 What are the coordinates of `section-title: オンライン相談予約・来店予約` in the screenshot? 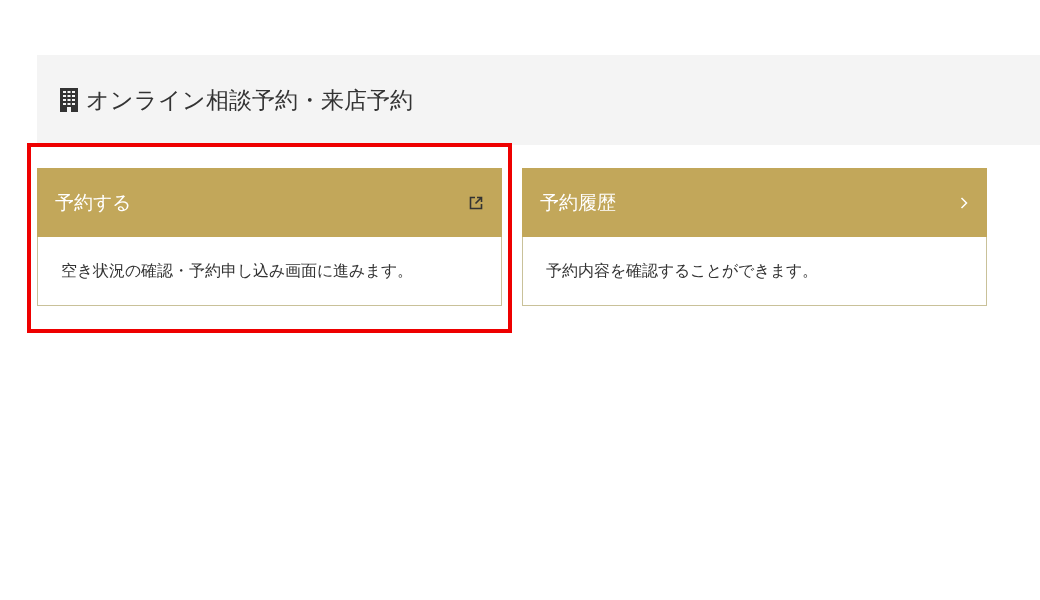 It's located at (249, 100).